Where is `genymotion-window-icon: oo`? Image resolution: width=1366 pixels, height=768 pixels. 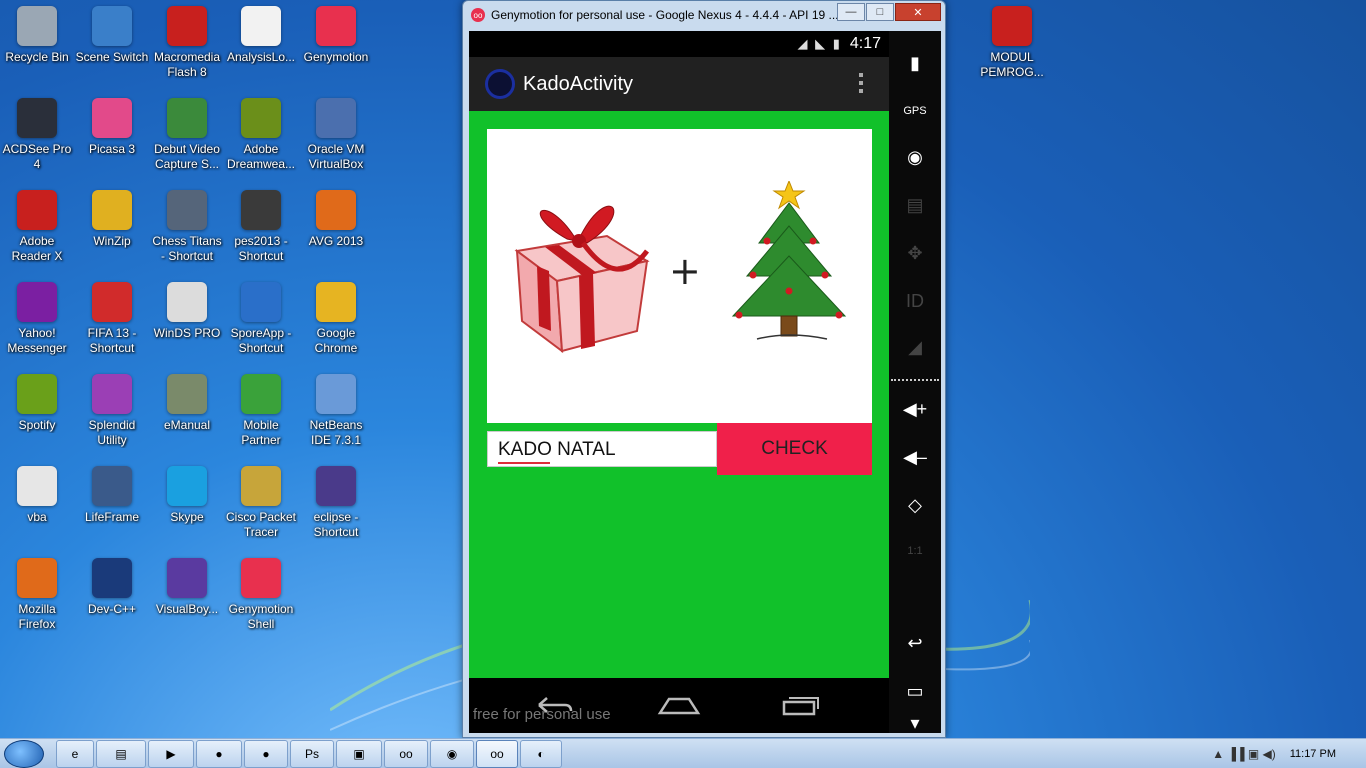 genymotion-window-icon: oo is located at coordinates (497, 754).